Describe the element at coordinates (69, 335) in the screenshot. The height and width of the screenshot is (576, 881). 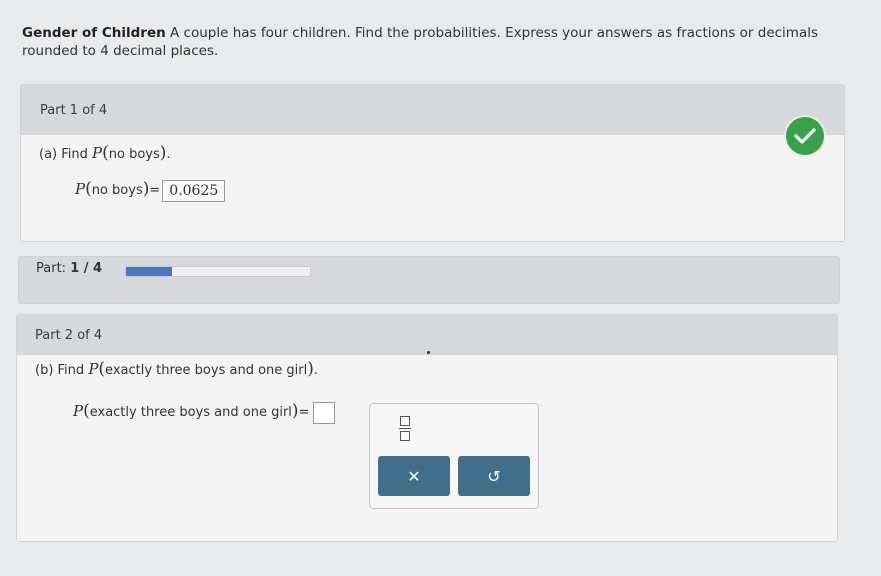
I see `part2-header-label: Part 2 of 4` at that location.